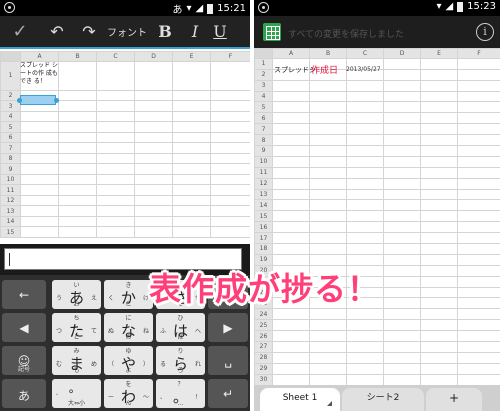 This screenshot has height=411, width=500. What do you see at coordinates (20, 31) in the screenshot?
I see `done-check-button: ✓` at bounding box center [20, 31].